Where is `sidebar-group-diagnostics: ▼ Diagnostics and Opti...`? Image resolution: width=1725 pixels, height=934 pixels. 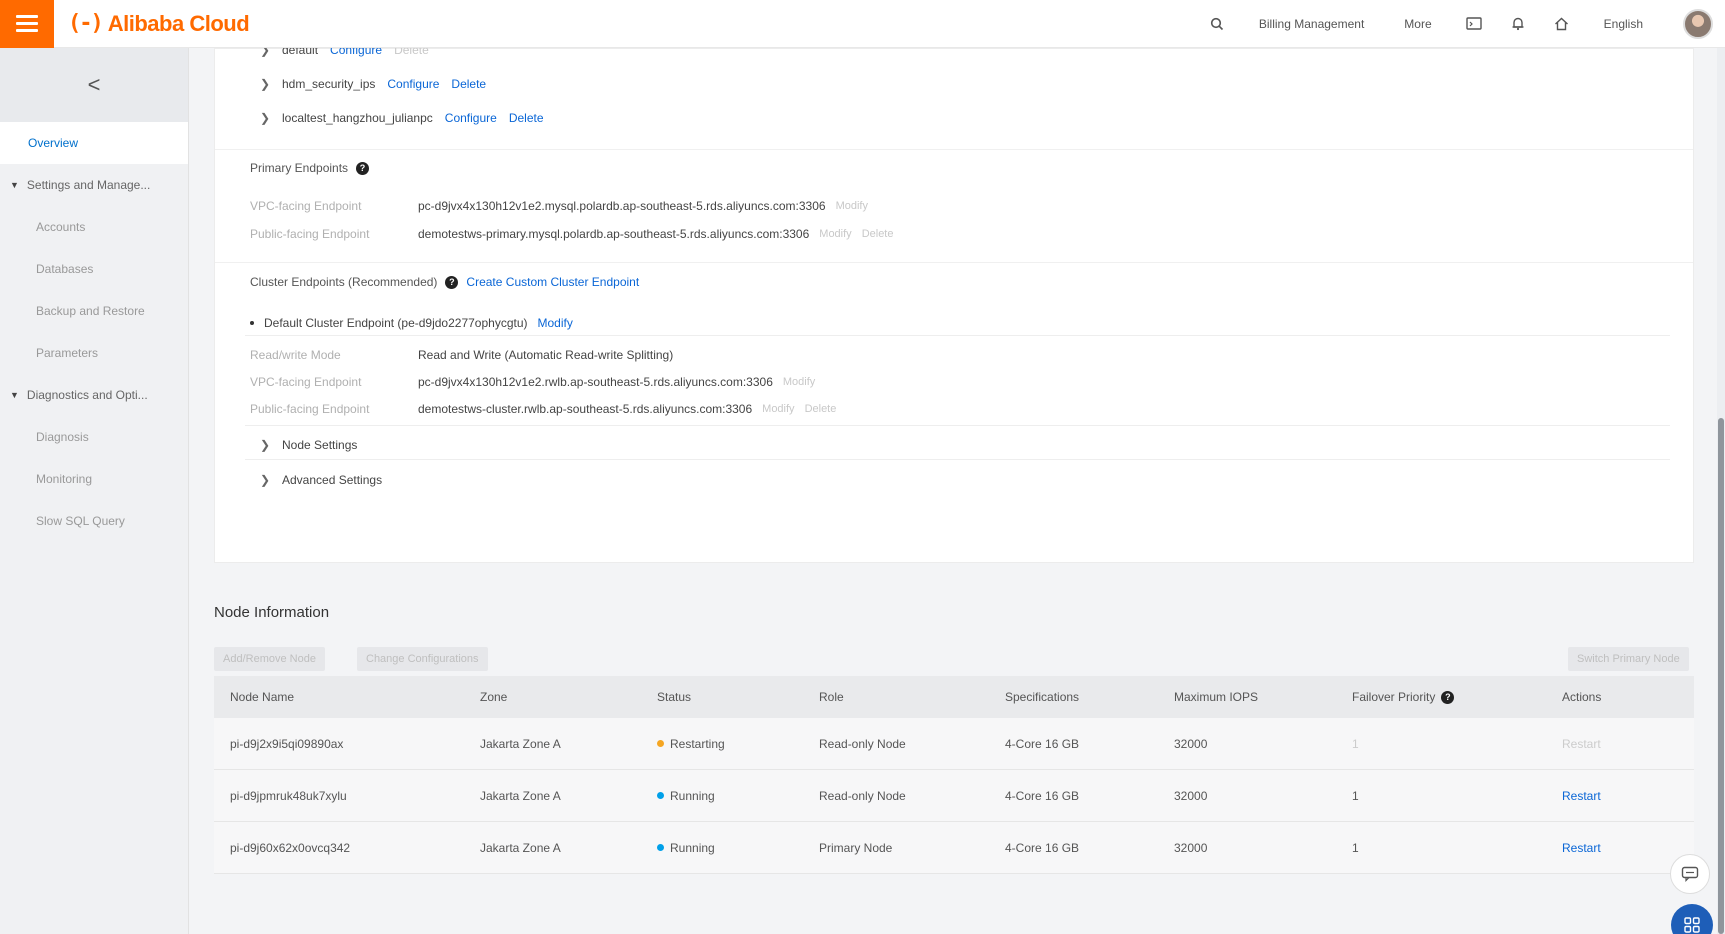 sidebar-group-diagnostics: ▼ Diagnostics and Opti... is located at coordinates (94, 395).